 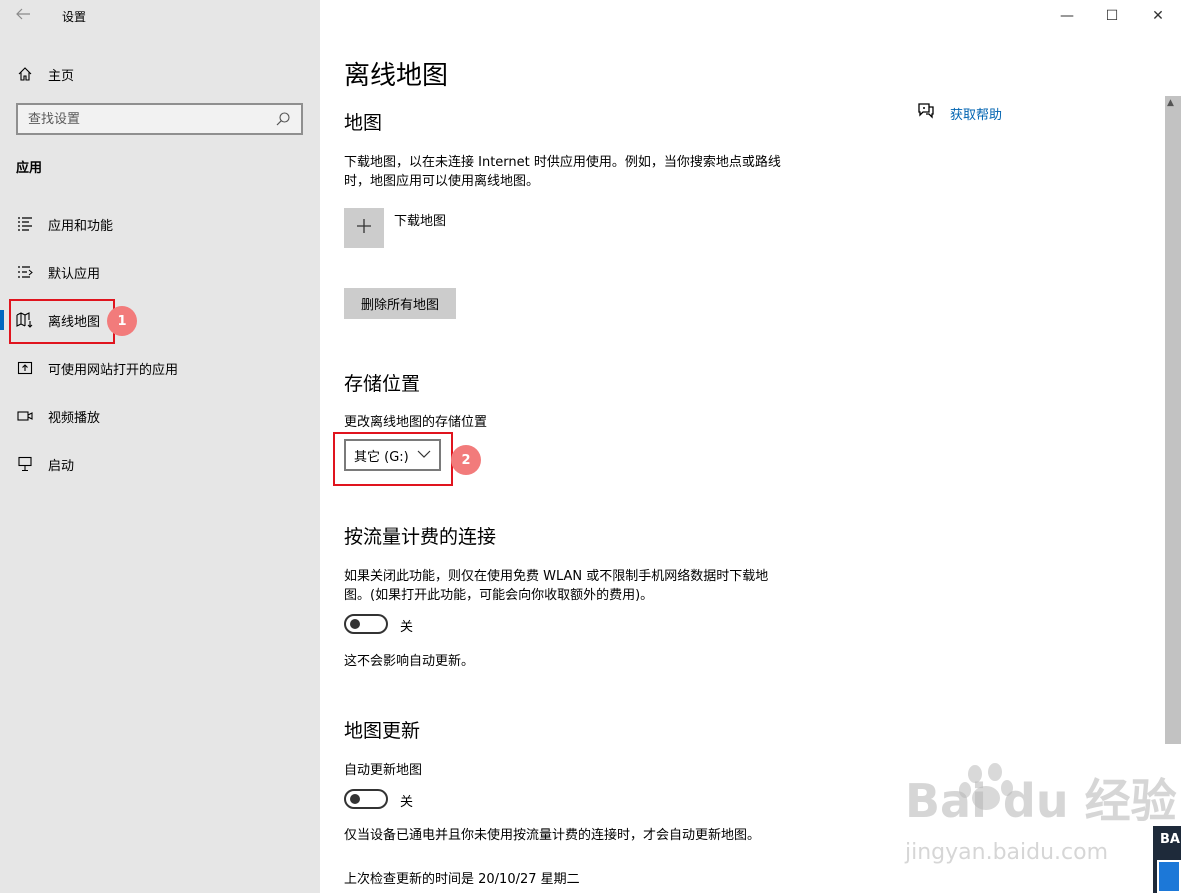 What do you see at coordinates (1067, 16) in the screenshot?
I see `minimize-button: —` at bounding box center [1067, 16].